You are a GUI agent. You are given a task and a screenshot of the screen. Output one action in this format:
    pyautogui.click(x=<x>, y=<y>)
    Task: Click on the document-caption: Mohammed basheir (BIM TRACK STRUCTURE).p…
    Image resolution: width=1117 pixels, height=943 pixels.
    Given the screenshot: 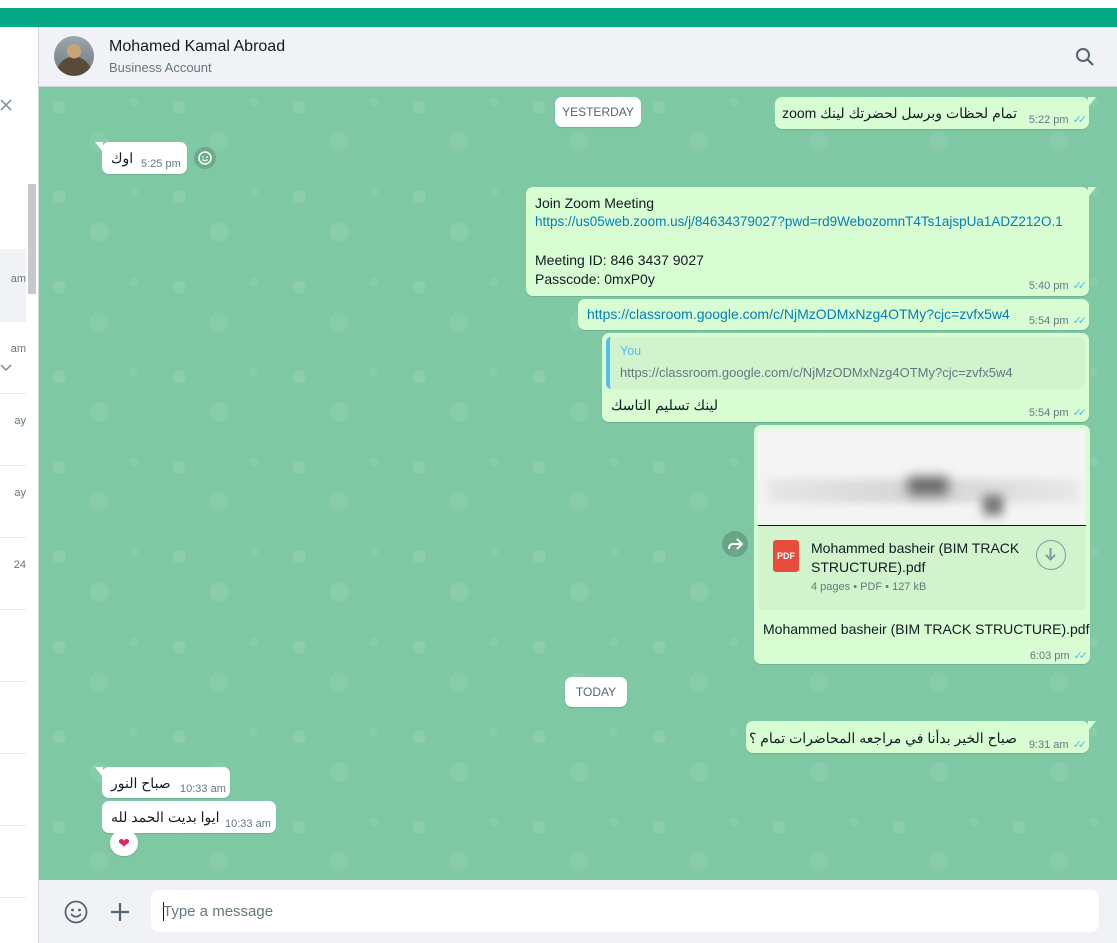 What is the action you would take?
    pyautogui.click(x=926, y=629)
    